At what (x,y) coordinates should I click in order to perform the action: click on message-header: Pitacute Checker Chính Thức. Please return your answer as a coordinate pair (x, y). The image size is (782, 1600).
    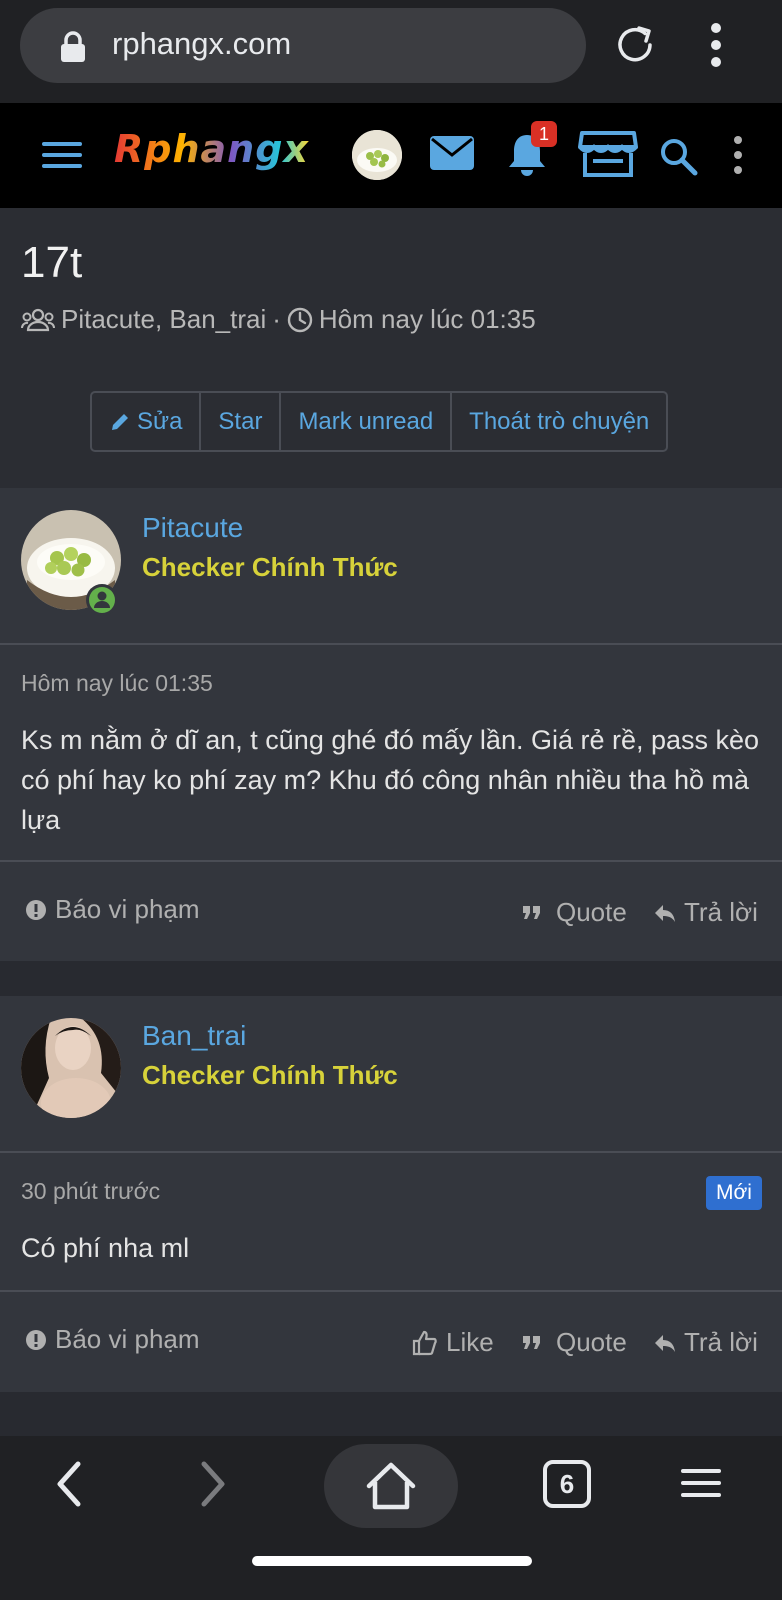
    Looking at the image, I should click on (391, 566).